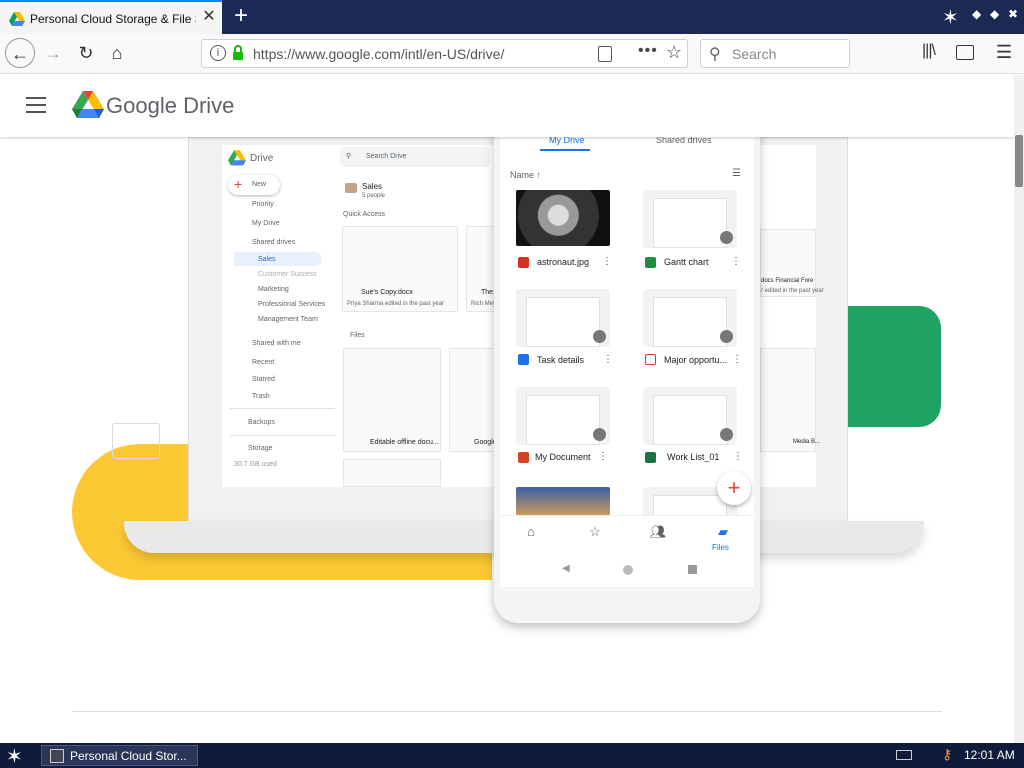 This screenshot has height=768, width=1024. I want to click on active-tab-indicator, so click(565, 150).